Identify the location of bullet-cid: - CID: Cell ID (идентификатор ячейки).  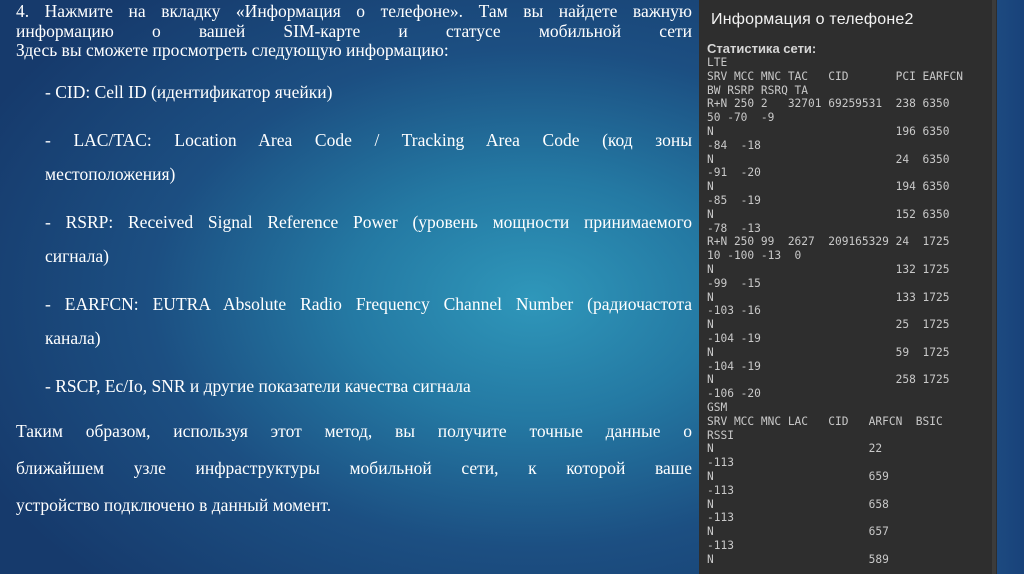
(368, 92).